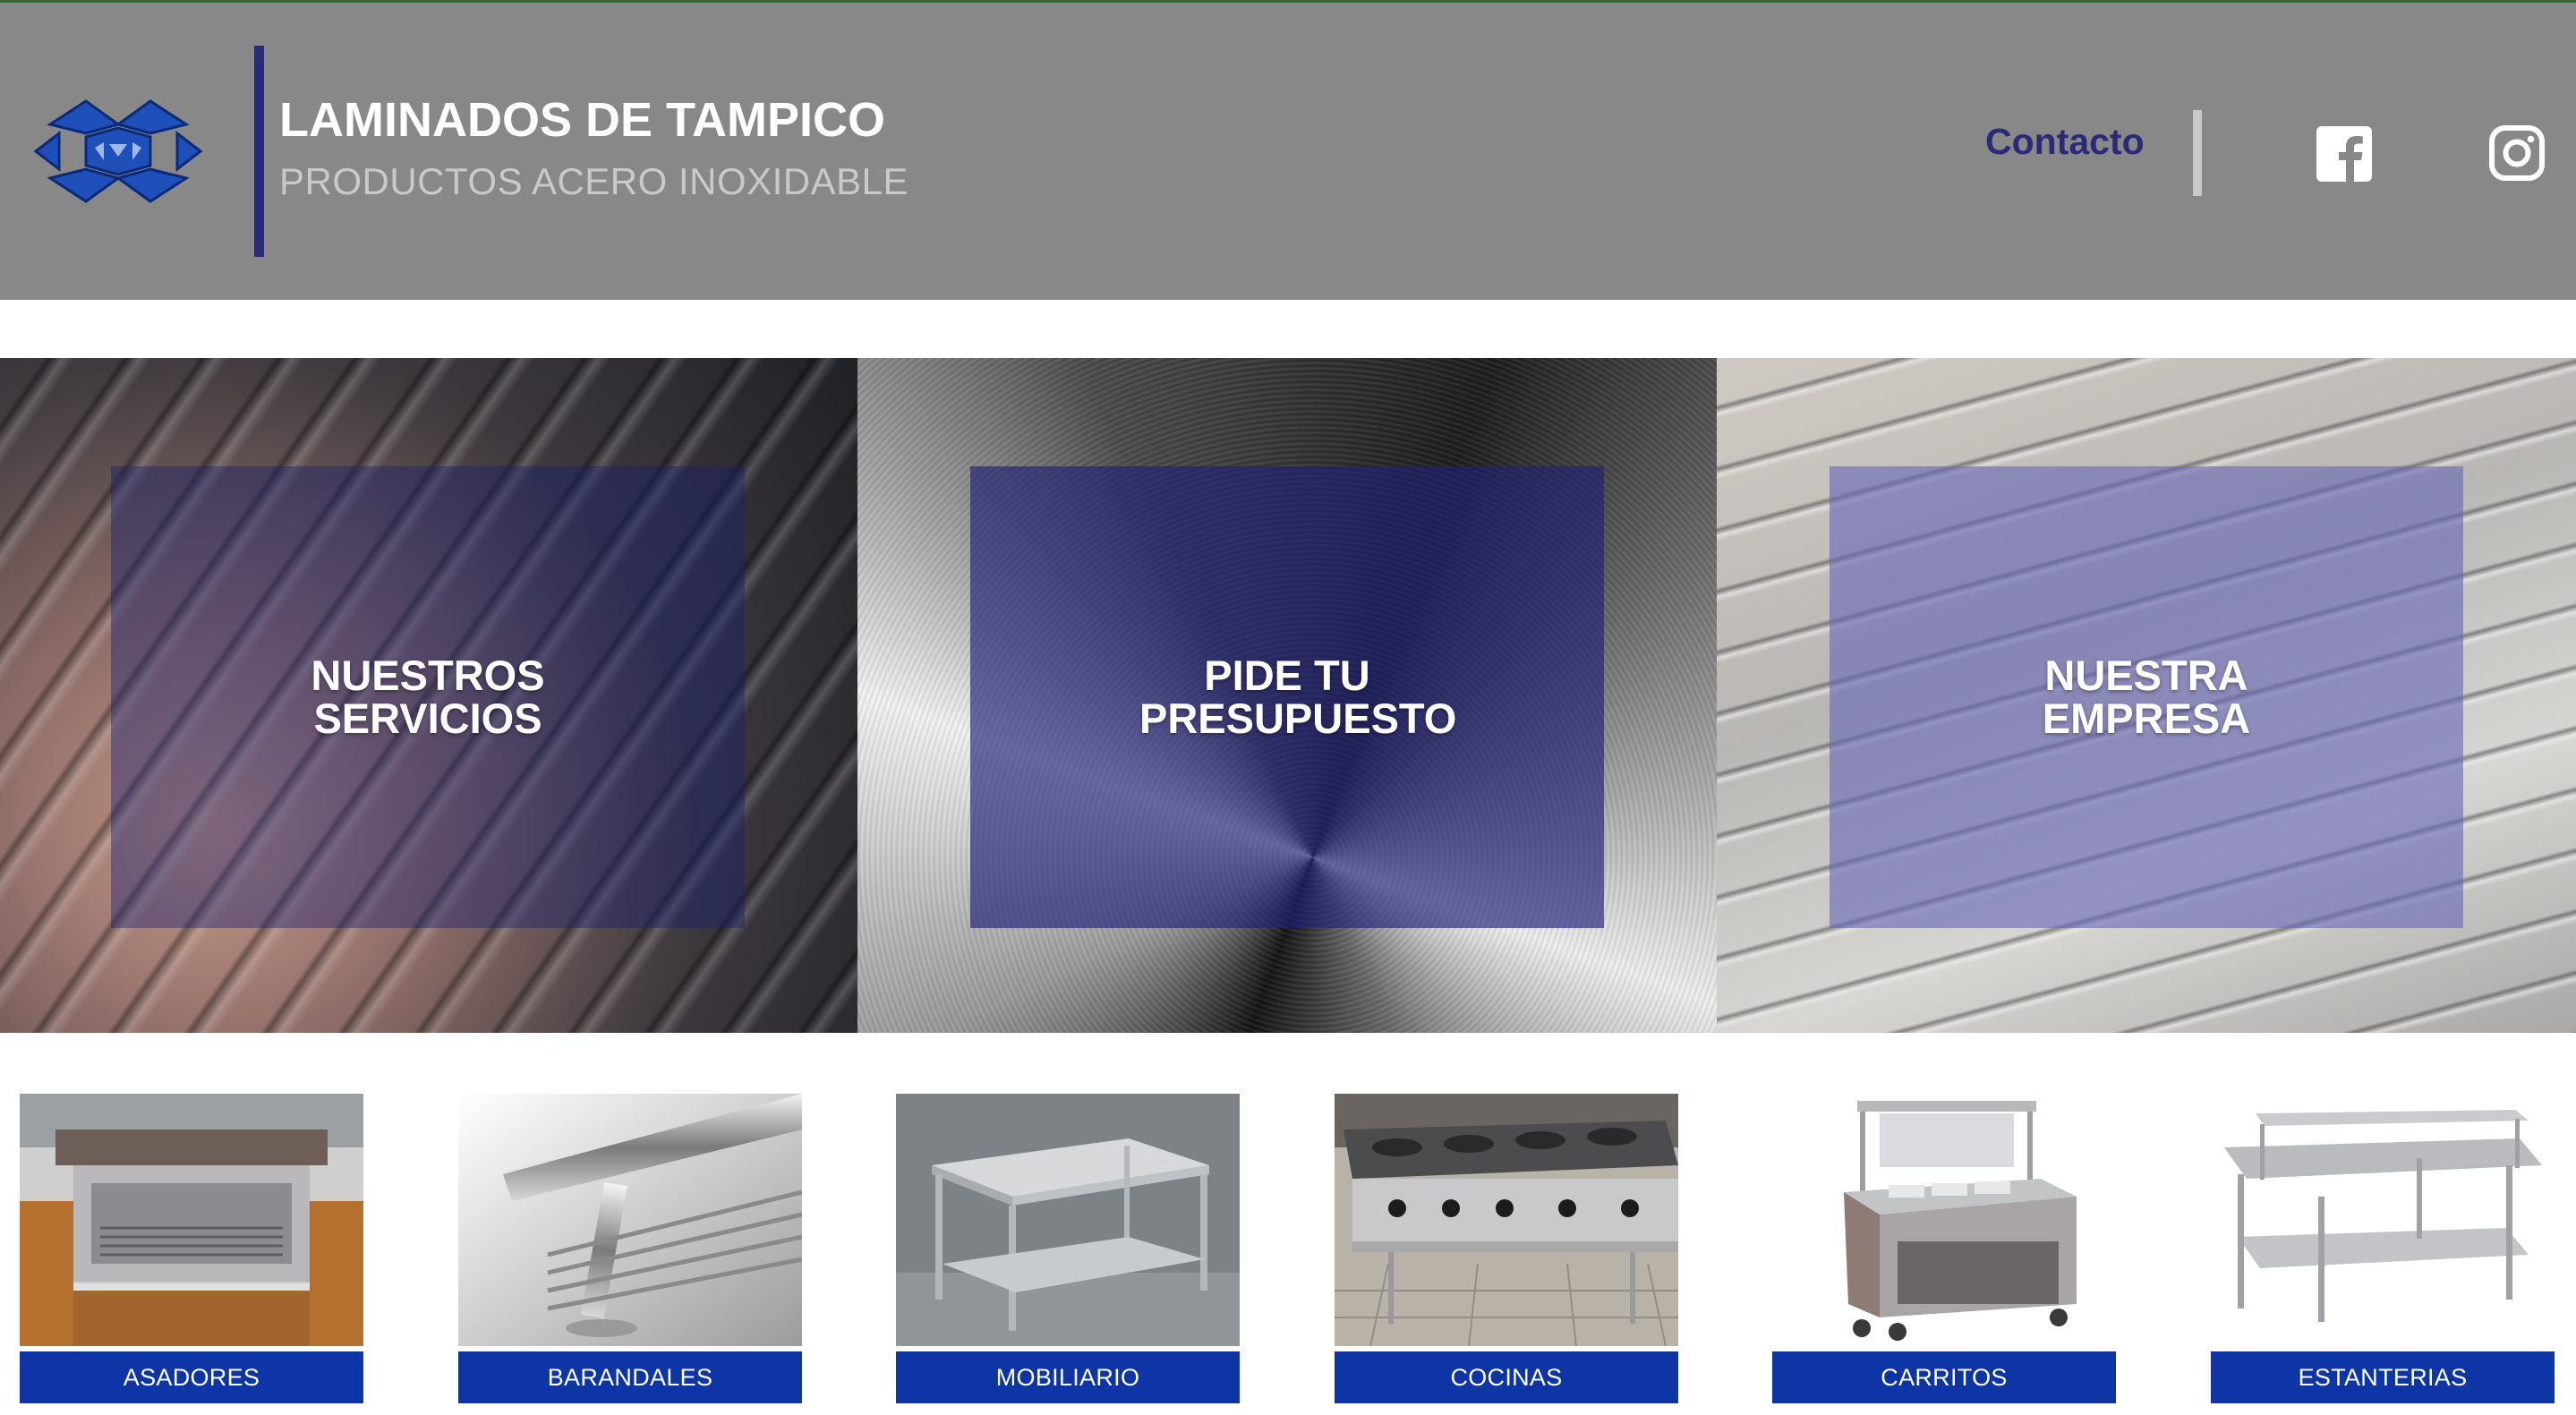  Describe the element at coordinates (2383, 1377) in the screenshot. I see `estanterias-button: ESTANTERIAS` at that location.